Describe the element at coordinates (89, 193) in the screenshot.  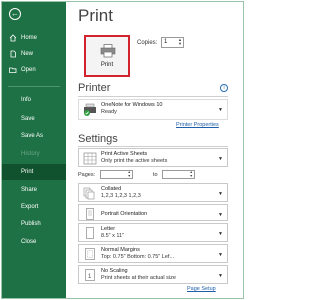
I see `collated-pages-icon` at that location.